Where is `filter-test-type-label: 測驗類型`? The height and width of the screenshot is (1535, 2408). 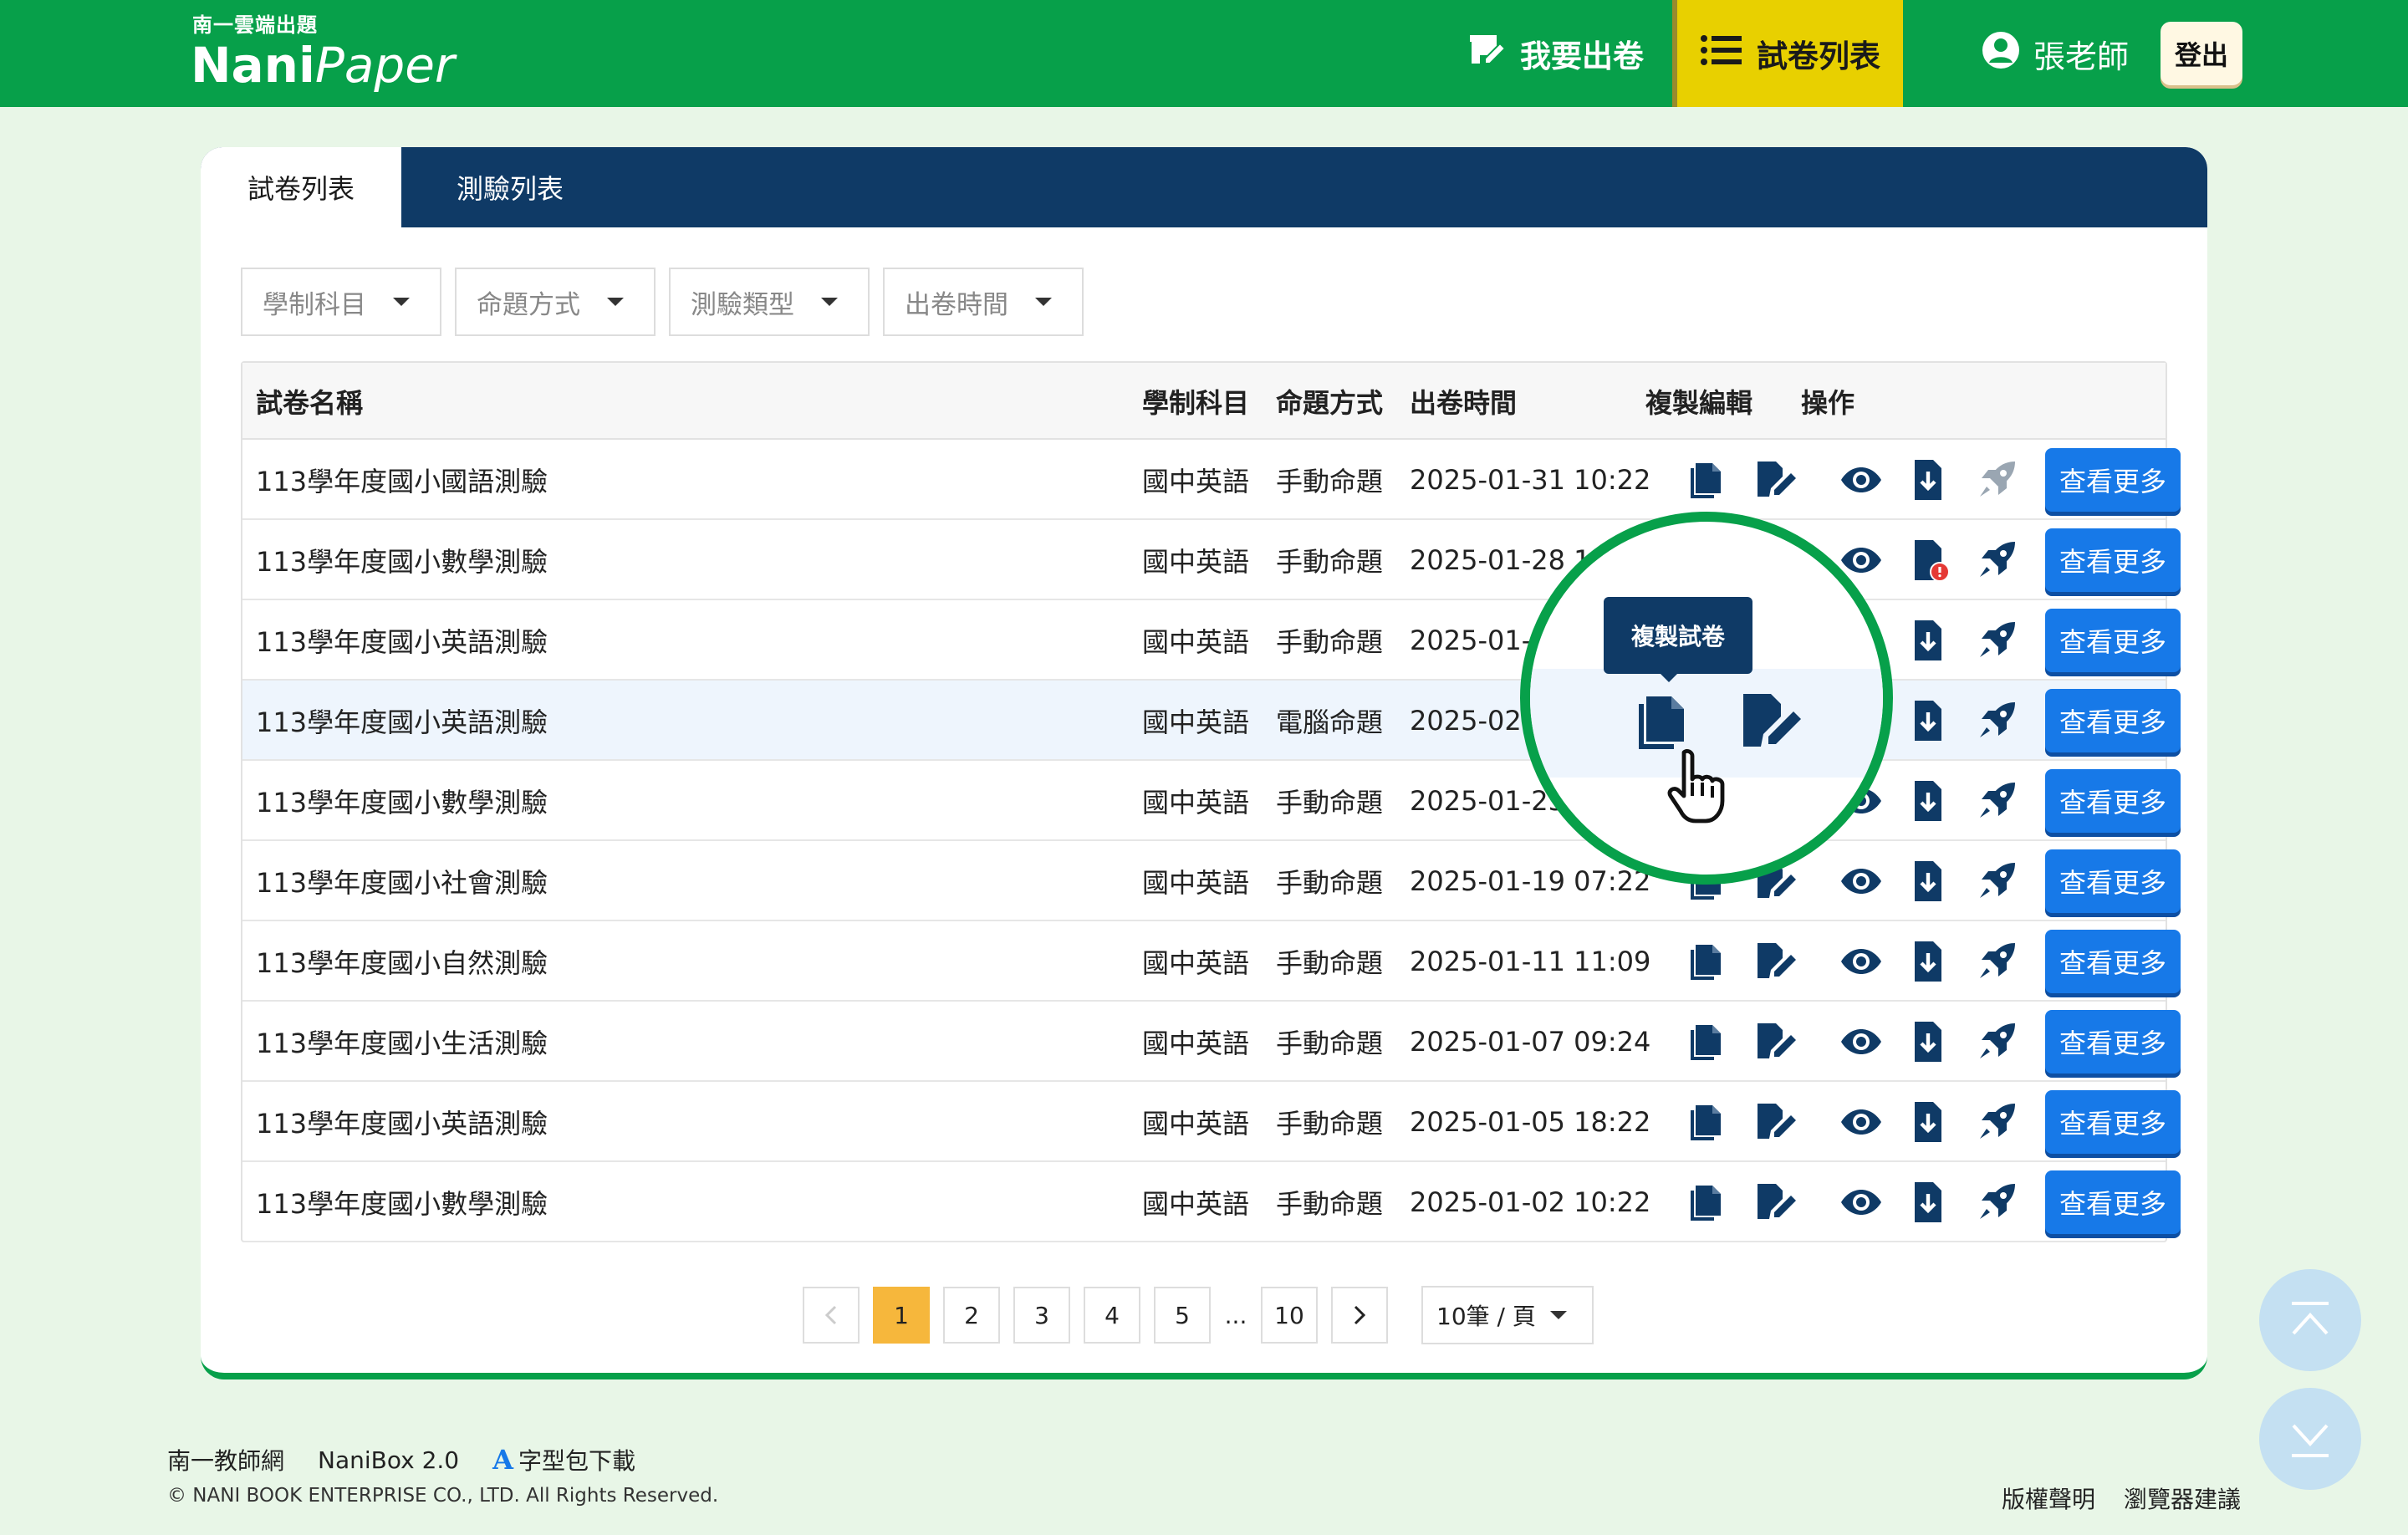
filter-test-type-label: 測驗類型 is located at coordinates (742, 304).